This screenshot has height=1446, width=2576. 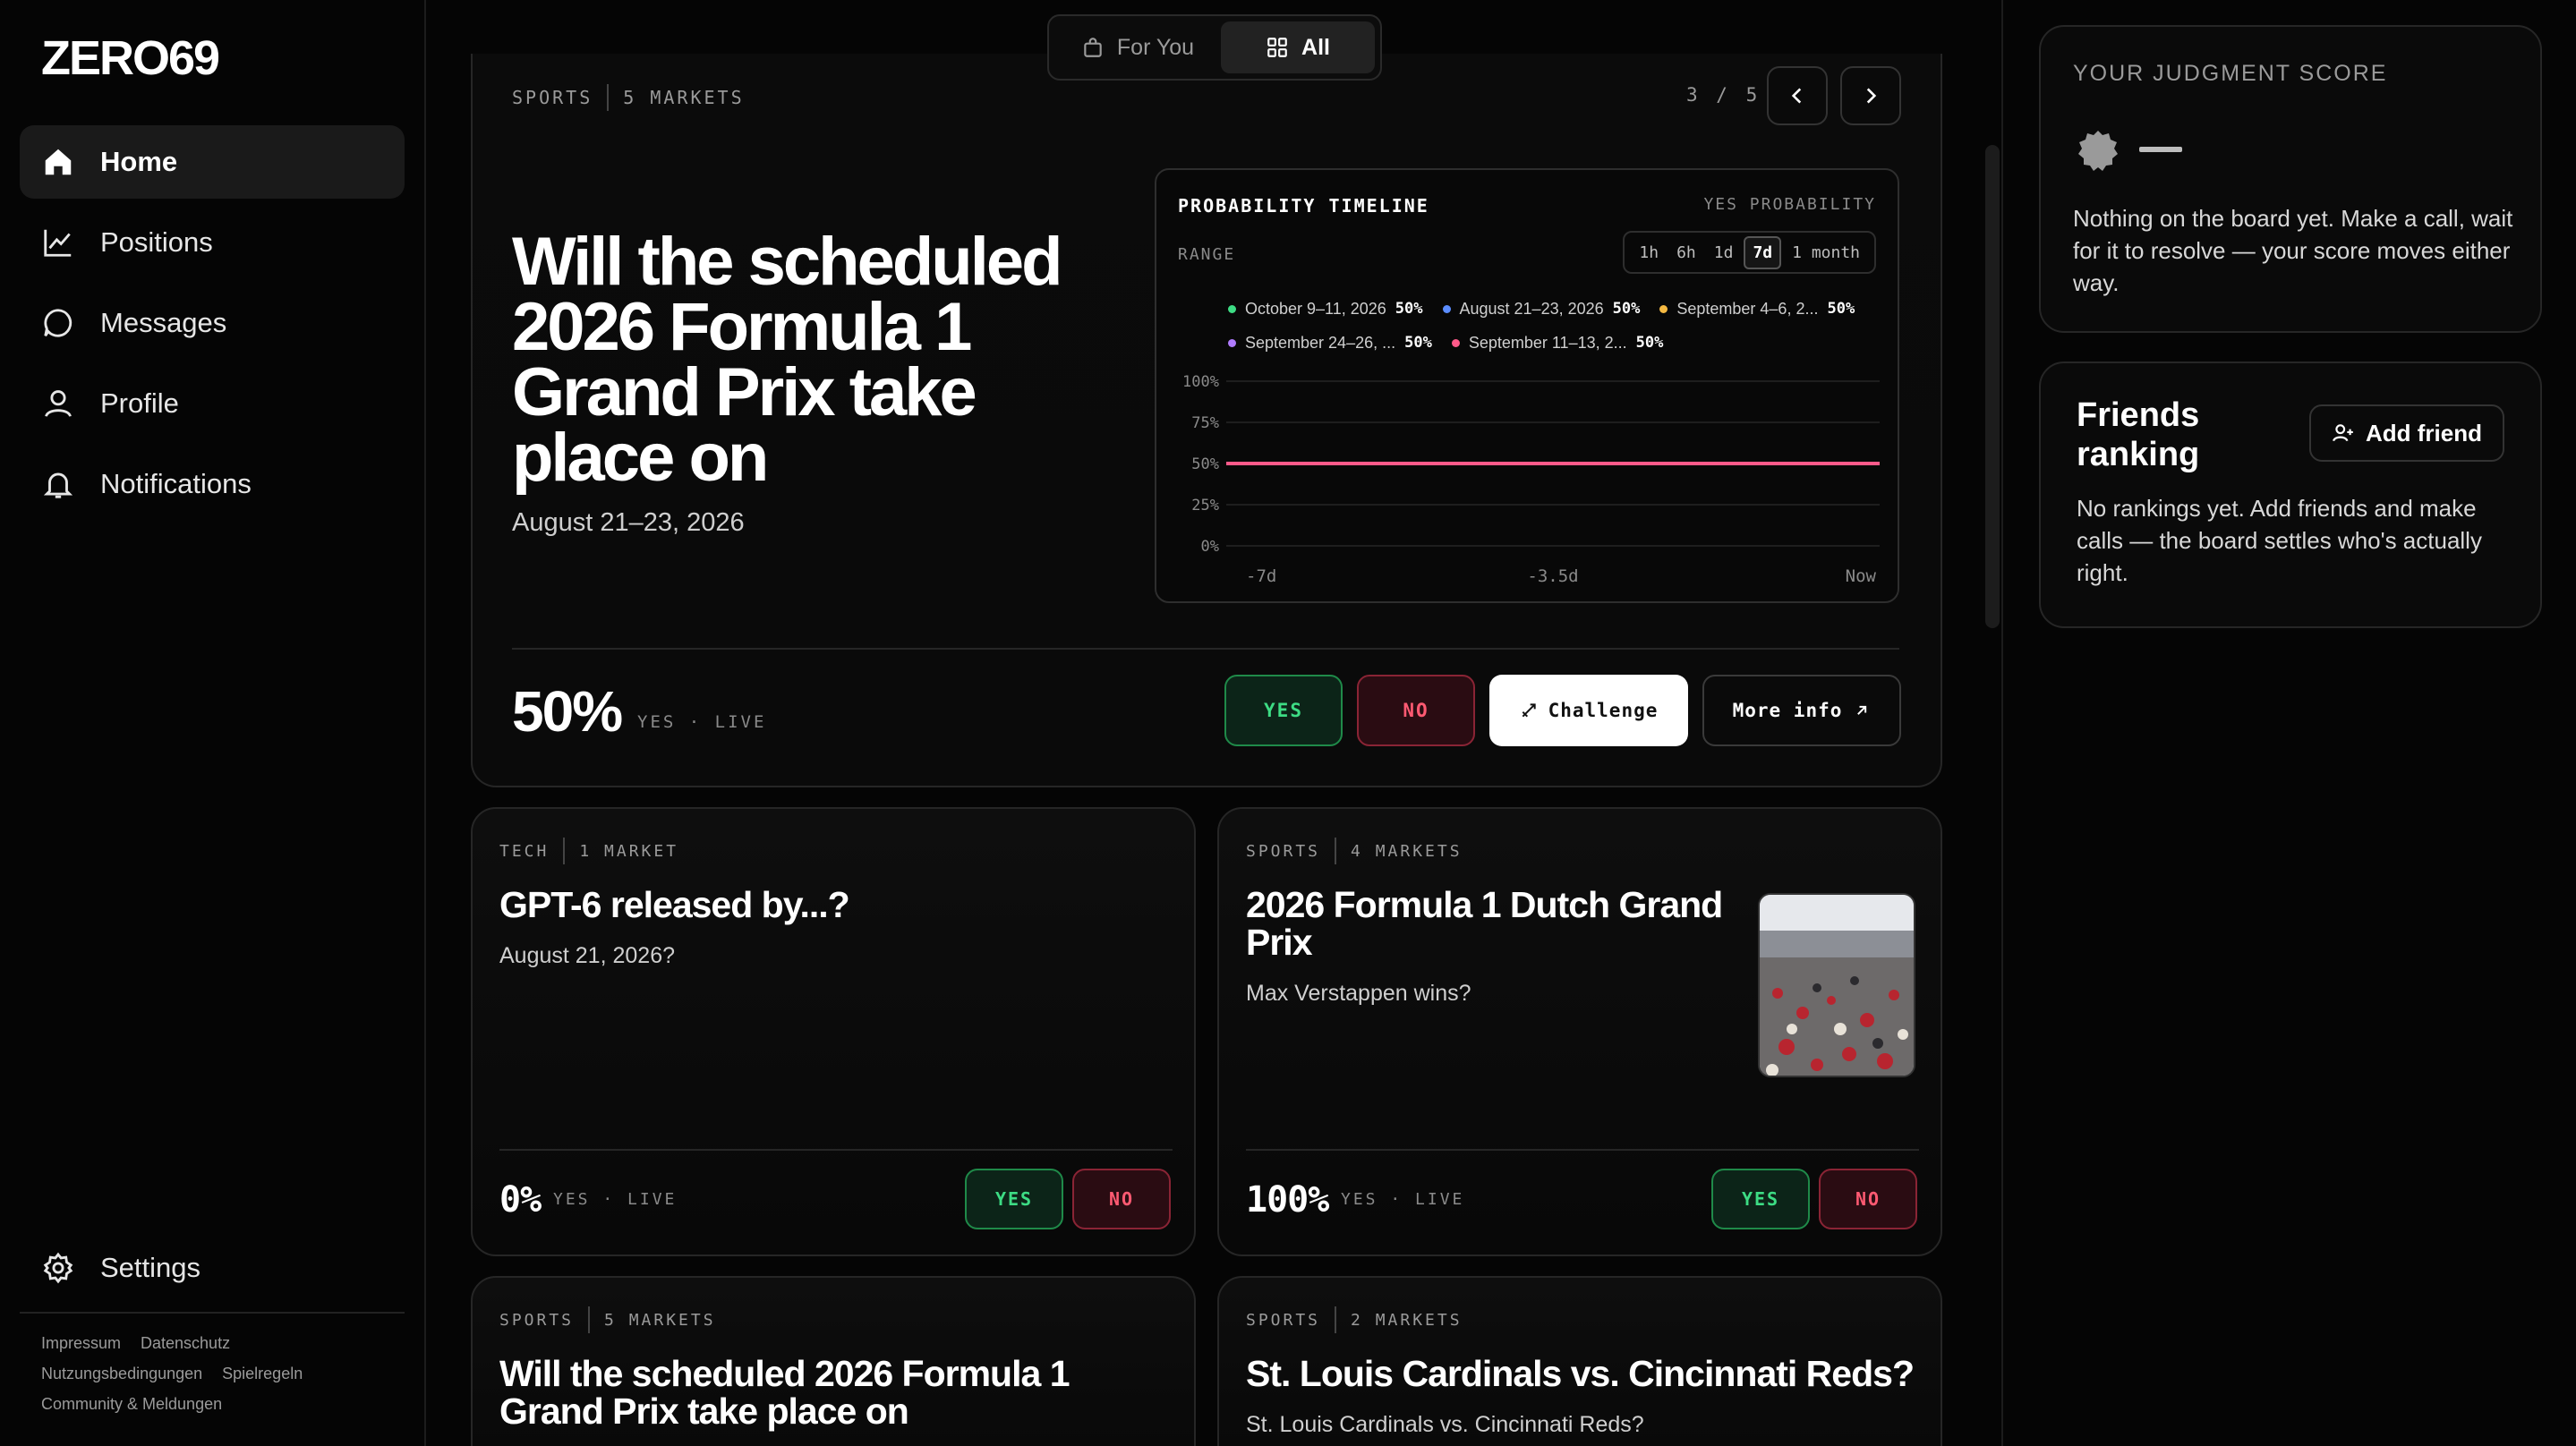 What do you see at coordinates (1496, 923) in the screenshot?
I see `card-title: 2026 Formula 1 Dutch Grand Prix` at bounding box center [1496, 923].